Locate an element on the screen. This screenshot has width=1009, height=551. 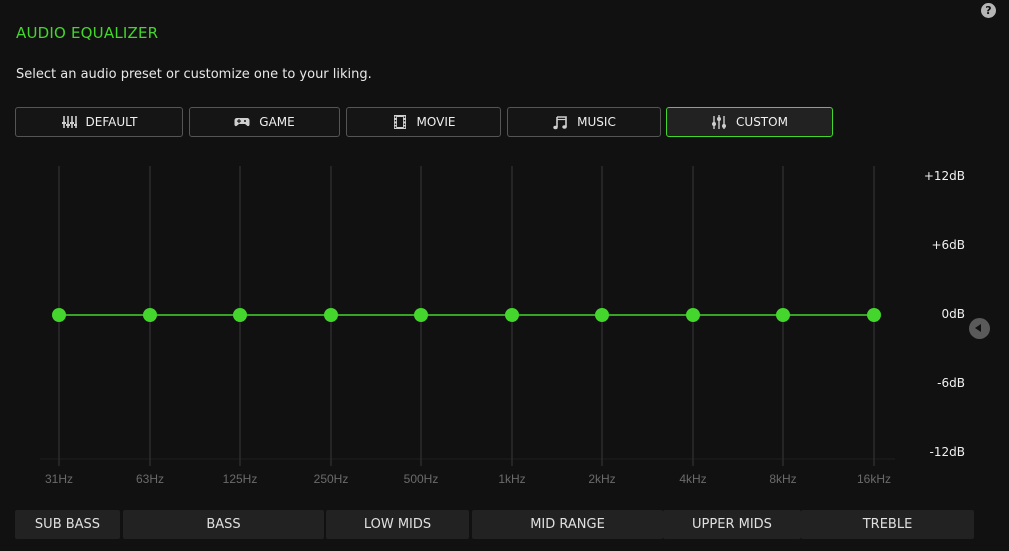
band-group-bass: BASS is located at coordinates (223, 524).